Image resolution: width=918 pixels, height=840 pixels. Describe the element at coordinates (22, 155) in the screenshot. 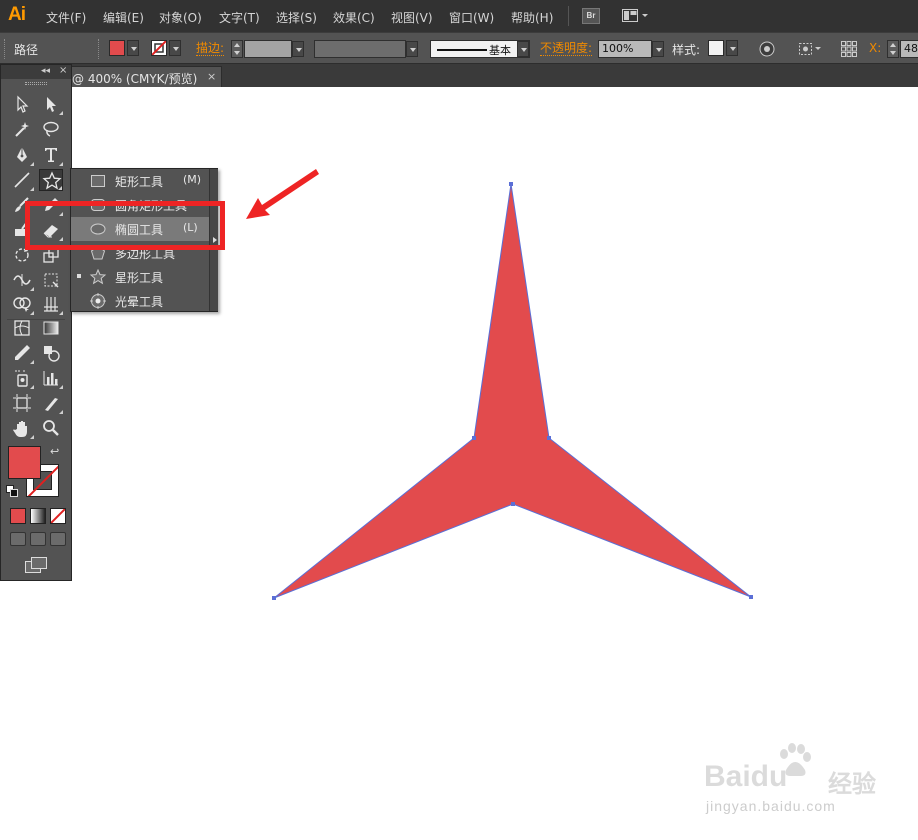

I see `pen-tool` at that location.